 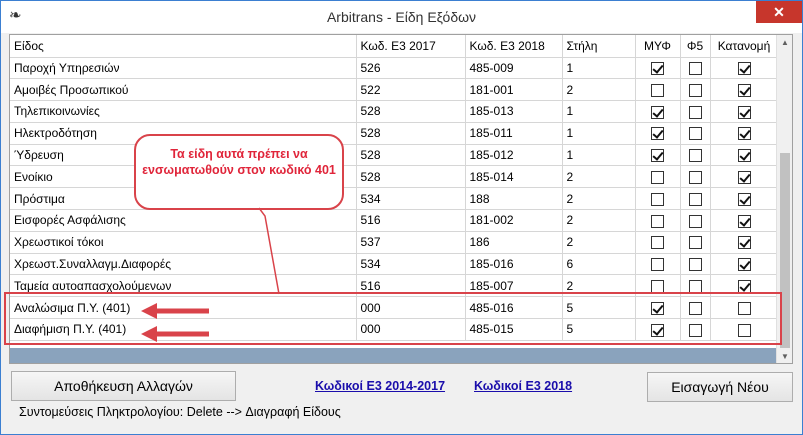 What do you see at coordinates (720, 387) in the screenshot?
I see `add-new-button: Εισαγωγή Νέου` at bounding box center [720, 387].